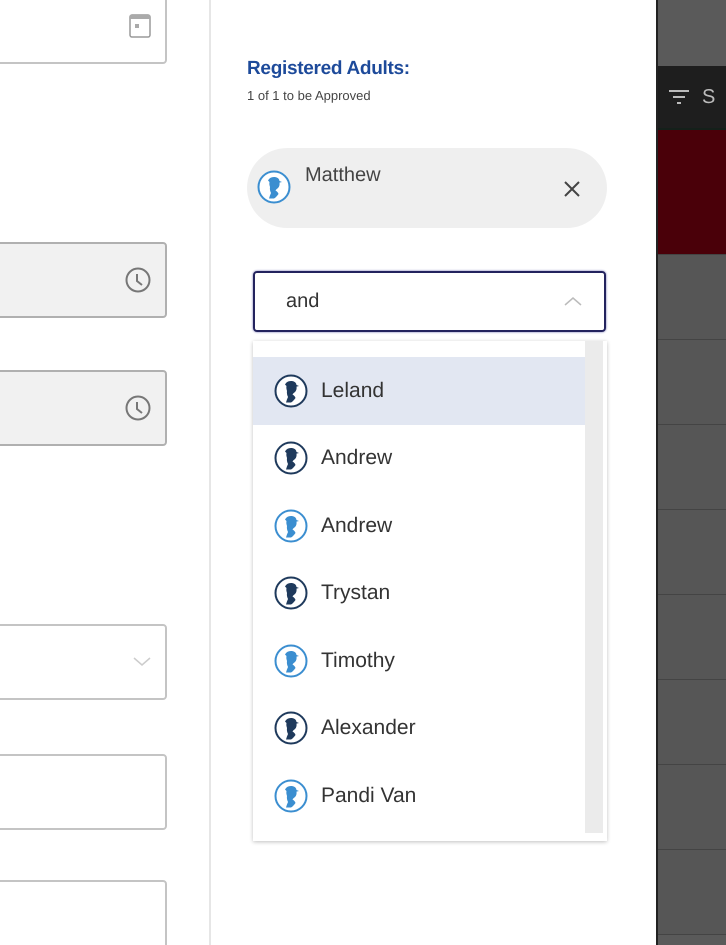 This screenshot has width=726, height=945. Describe the element at coordinates (309, 95) in the screenshot. I see `approval-count: 1 of 1 to be Approved` at that location.